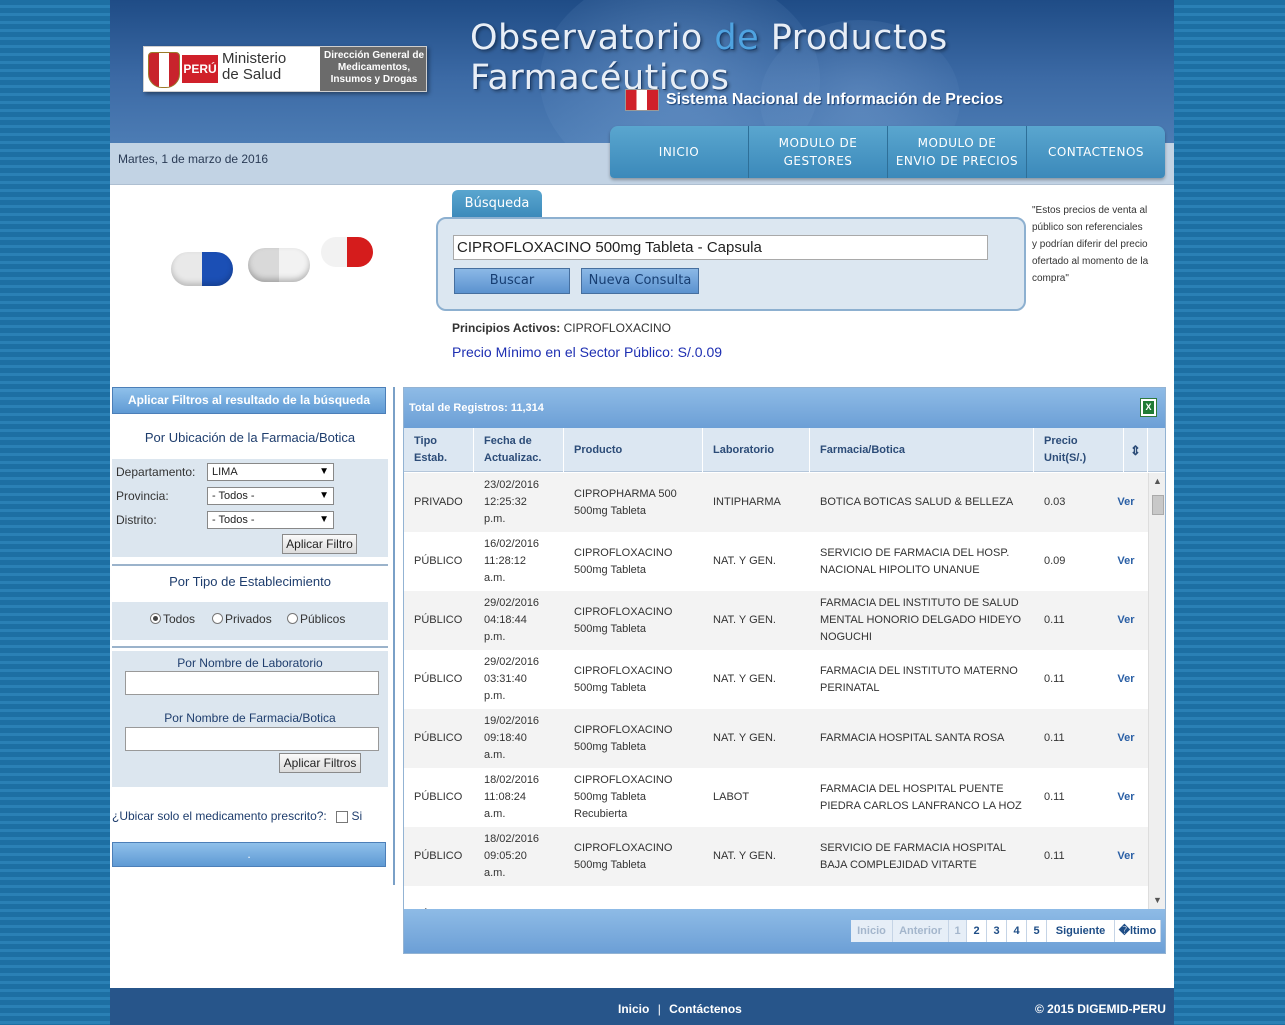 Image resolution: width=1285 pixels, height=1025 pixels. What do you see at coordinates (756, 897) in the screenshot?
I see `cell-laboratorio` at bounding box center [756, 897].